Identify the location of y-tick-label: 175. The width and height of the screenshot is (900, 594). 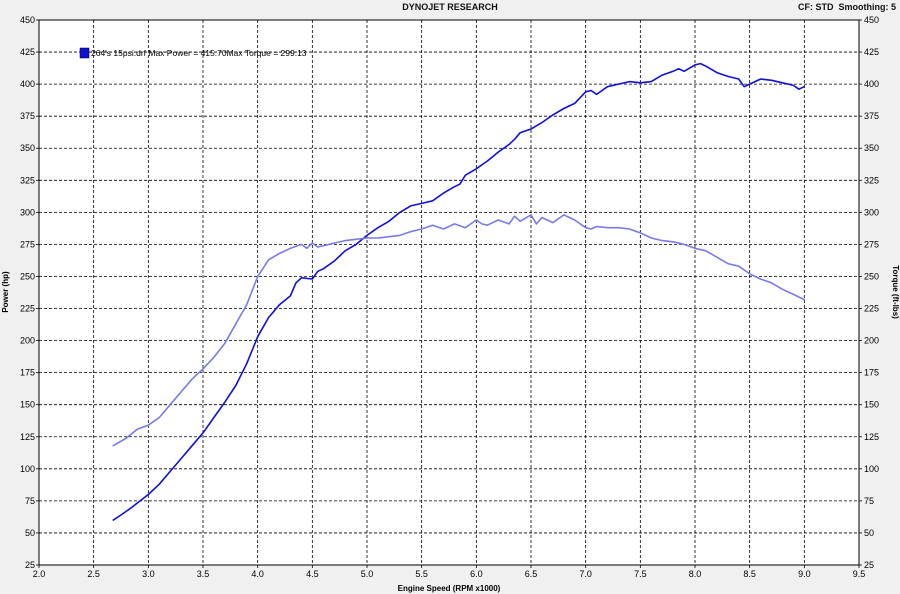
(27, 373).